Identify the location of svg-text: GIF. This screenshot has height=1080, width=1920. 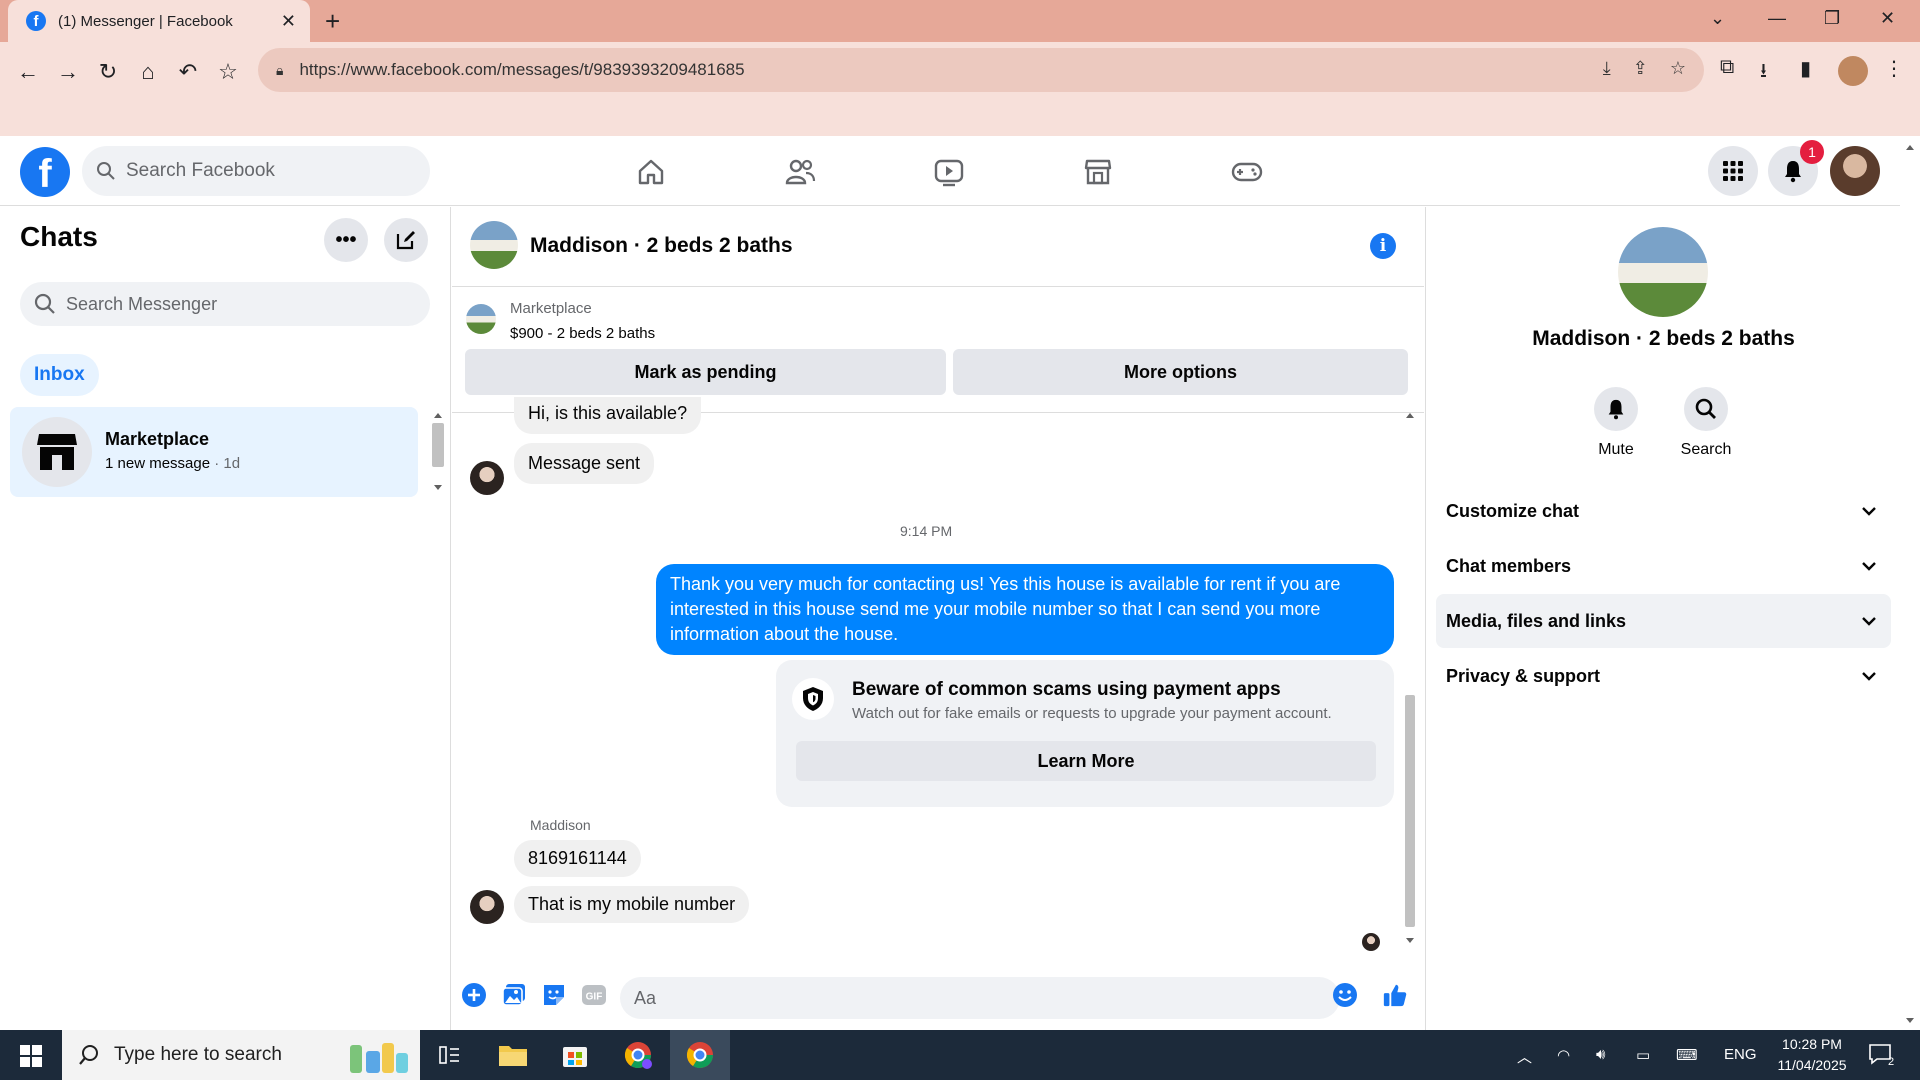
(594, 997).